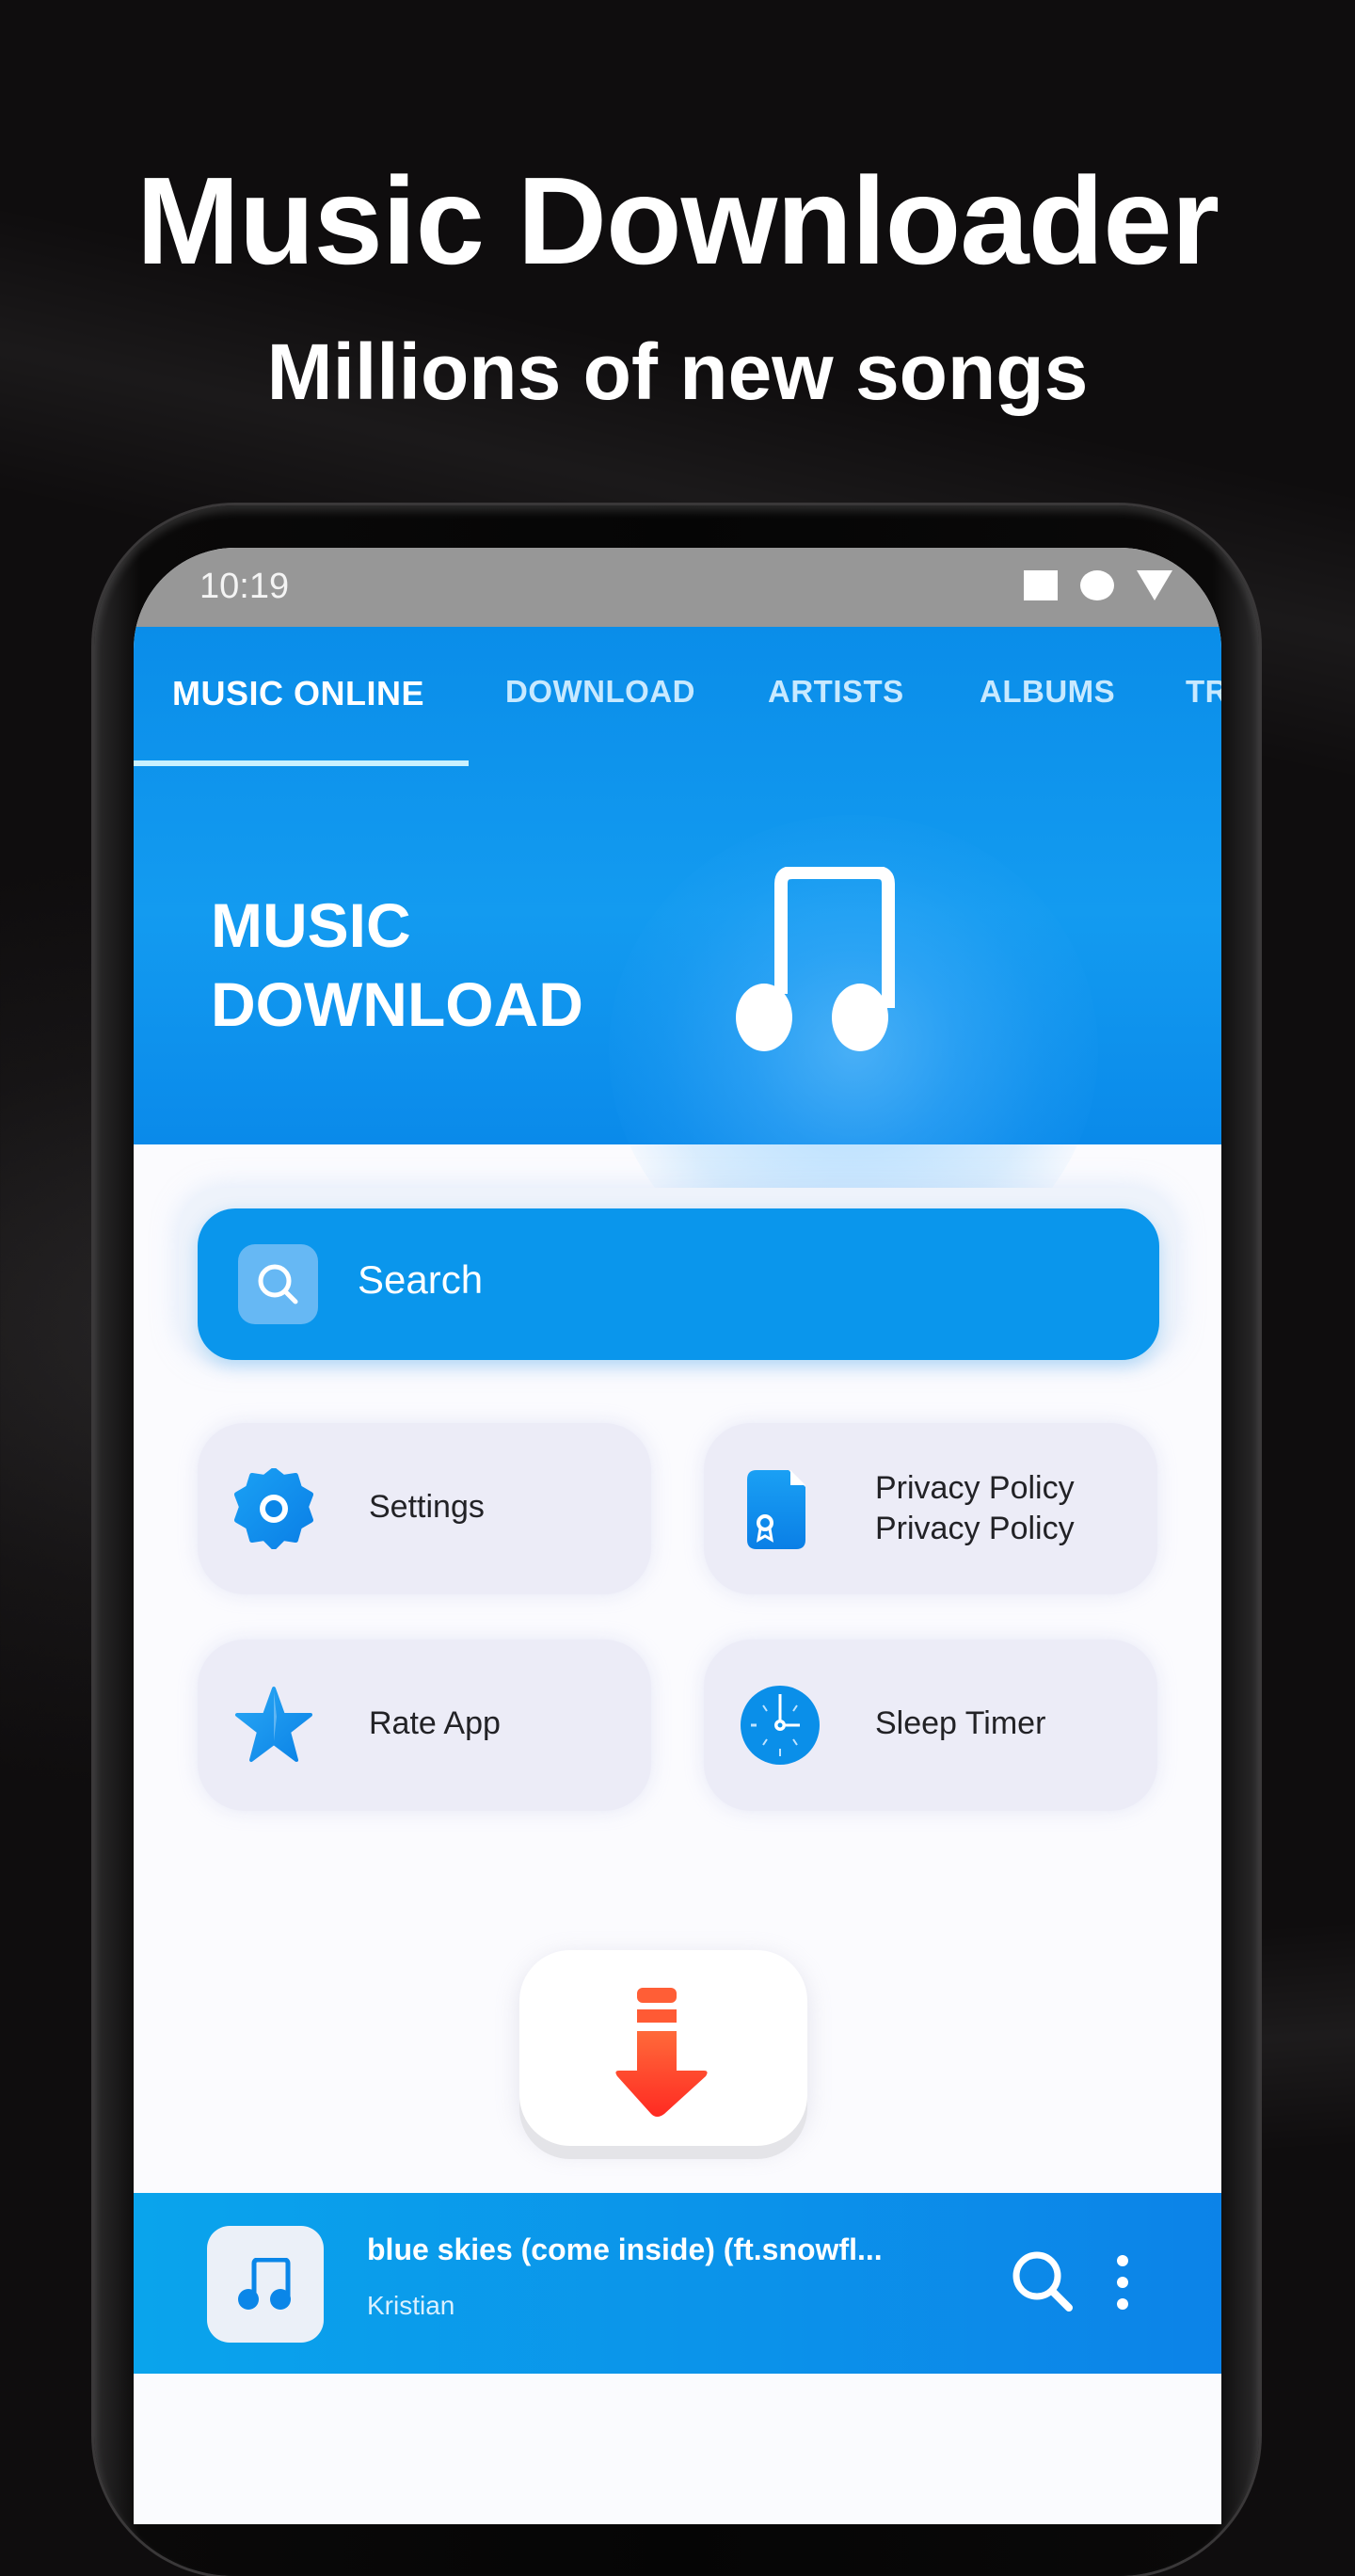 Image resolution: width=1355 pixels, height=2576 pixels. Describe the element at coordinates (678, 221) in the screenshot. I see `promo-title: Music Downloader` at that location.